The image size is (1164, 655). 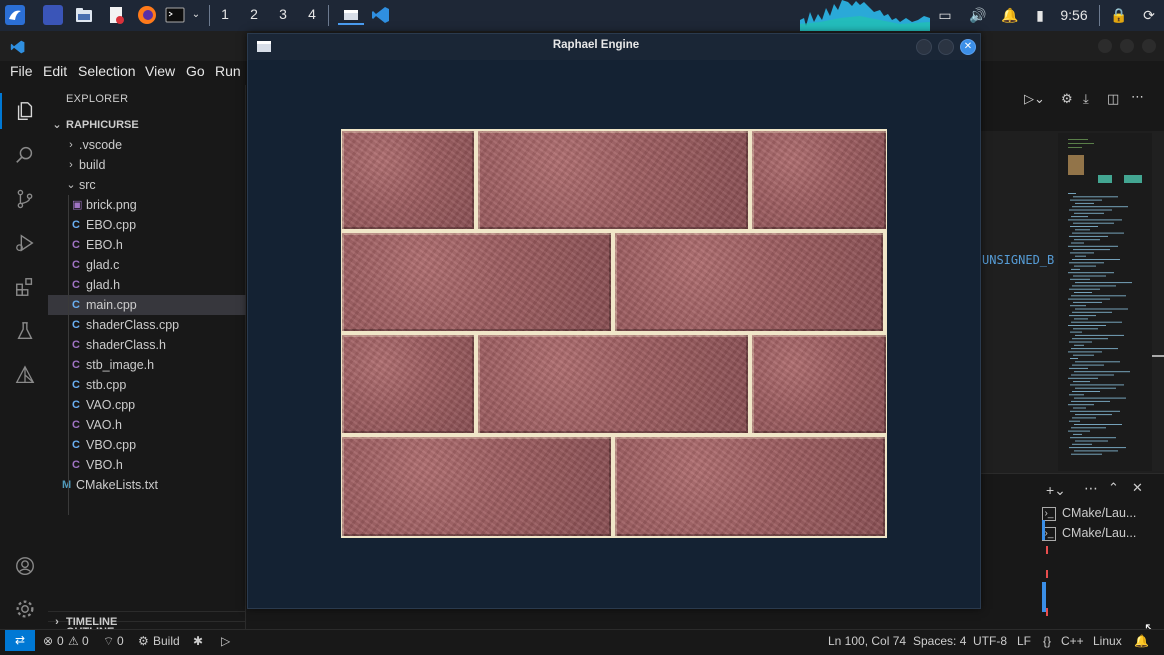 I want to click on notifications-bell-icon: 🔔, so click(x=1141, y=641).